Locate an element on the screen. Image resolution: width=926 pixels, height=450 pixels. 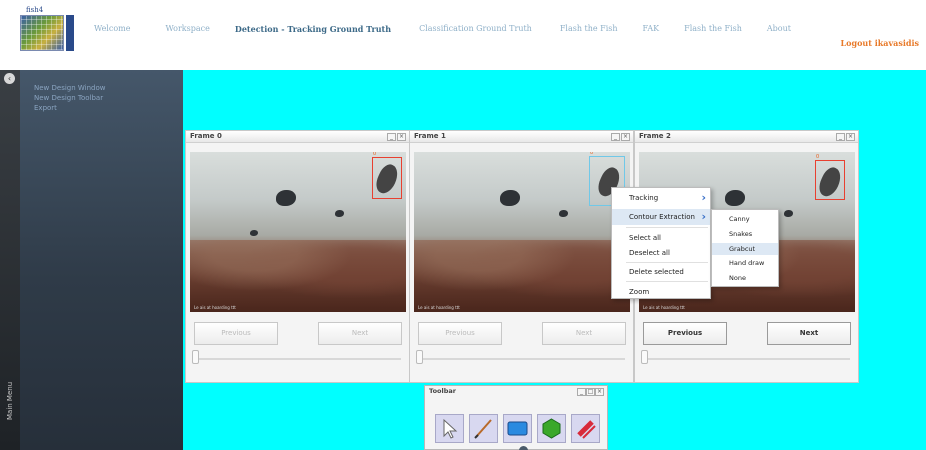
nav-detection-tracking: Detection - Tracking Ground Truth is located at coordinates (313, 29).